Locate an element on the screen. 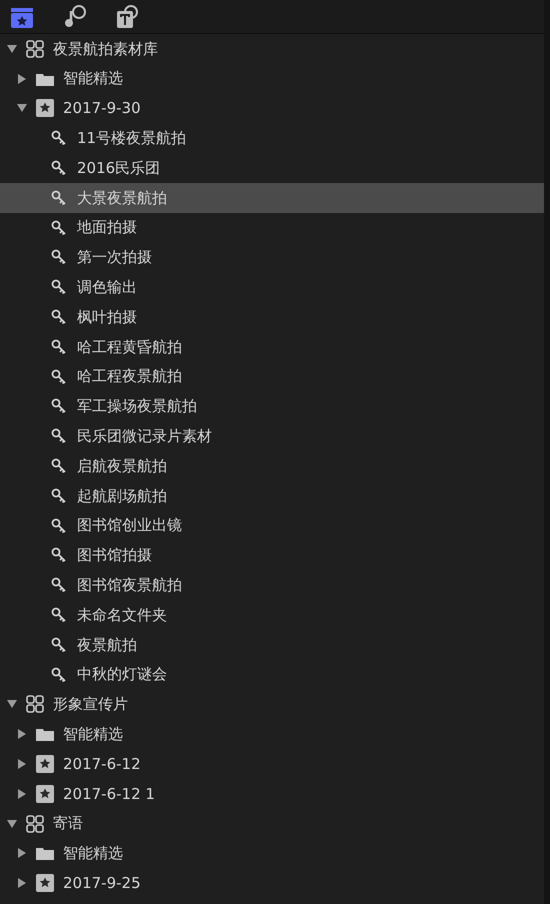 This screenshot has width=550, height=904. row-label: 11号楼夜景航拍 is located at coordinates (131, 139).